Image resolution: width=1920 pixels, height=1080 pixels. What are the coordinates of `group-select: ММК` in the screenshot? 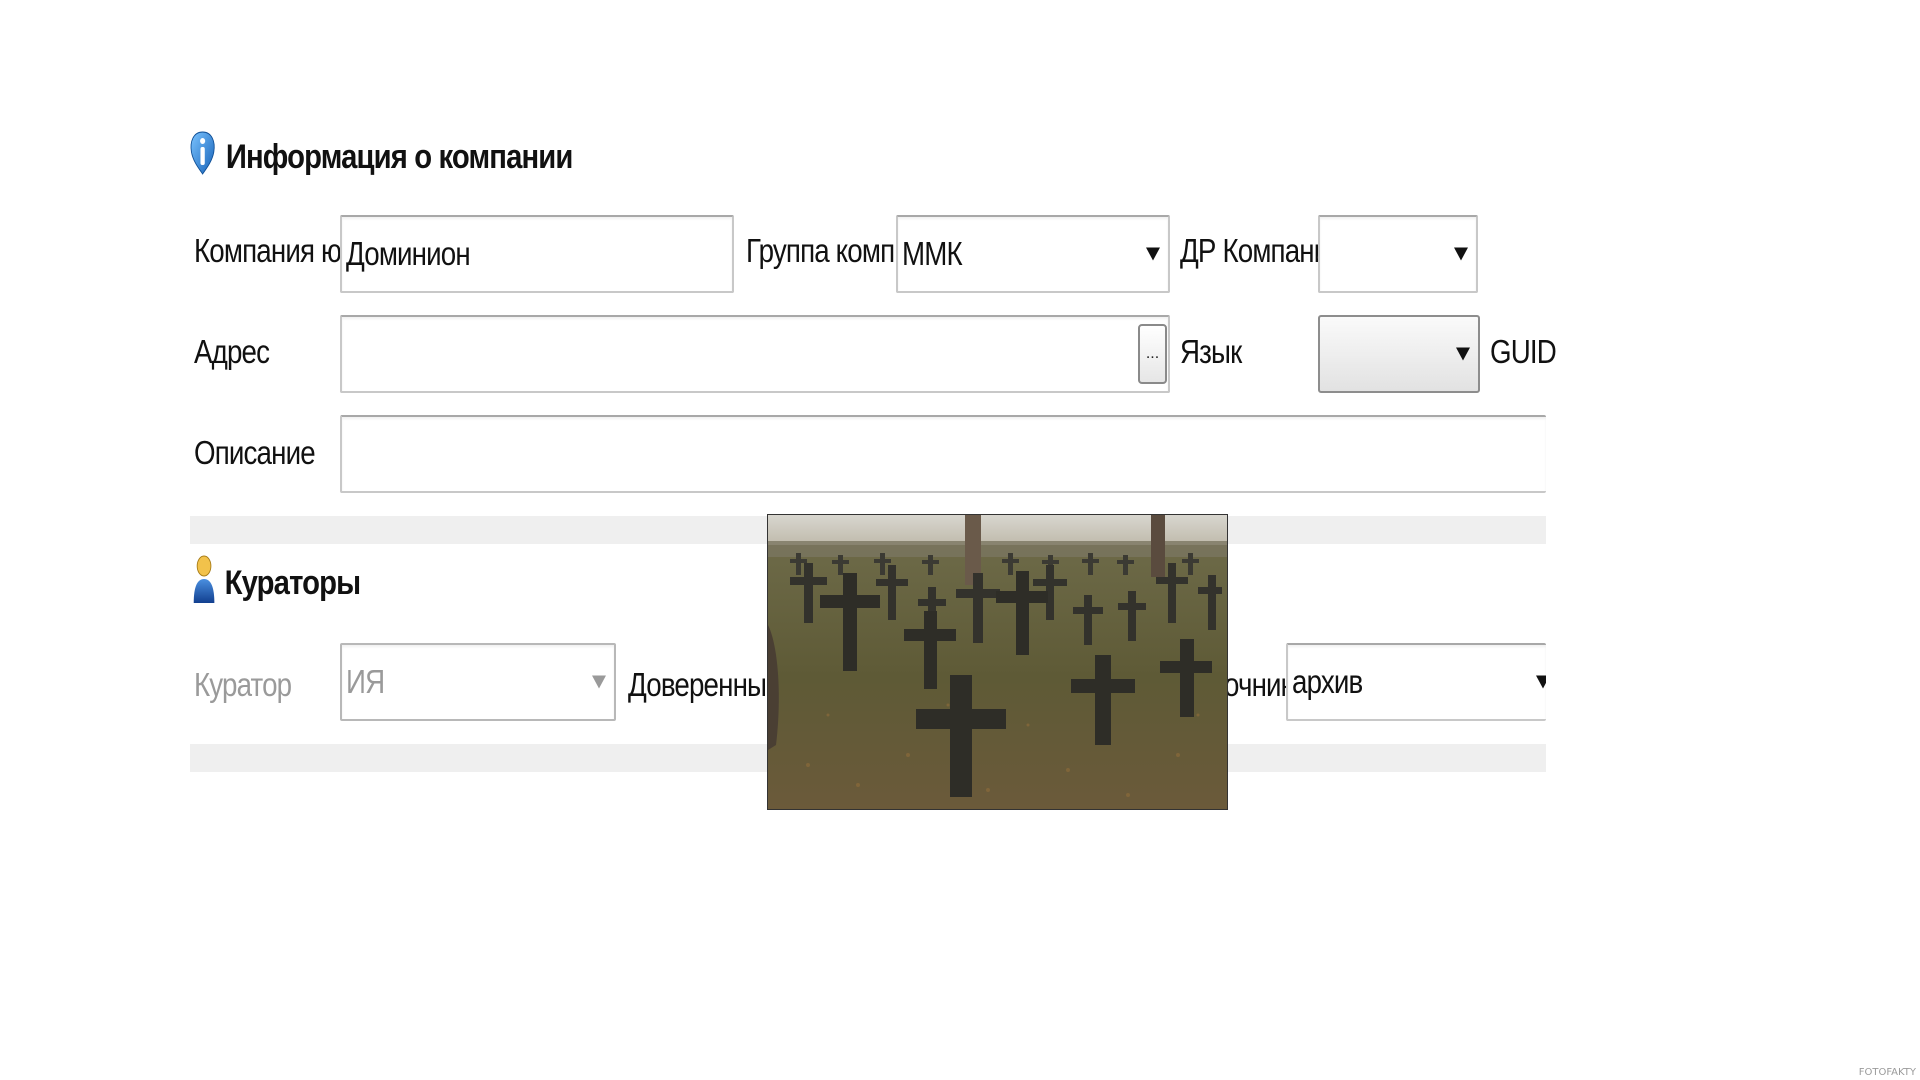 It's located at (1033, 254).